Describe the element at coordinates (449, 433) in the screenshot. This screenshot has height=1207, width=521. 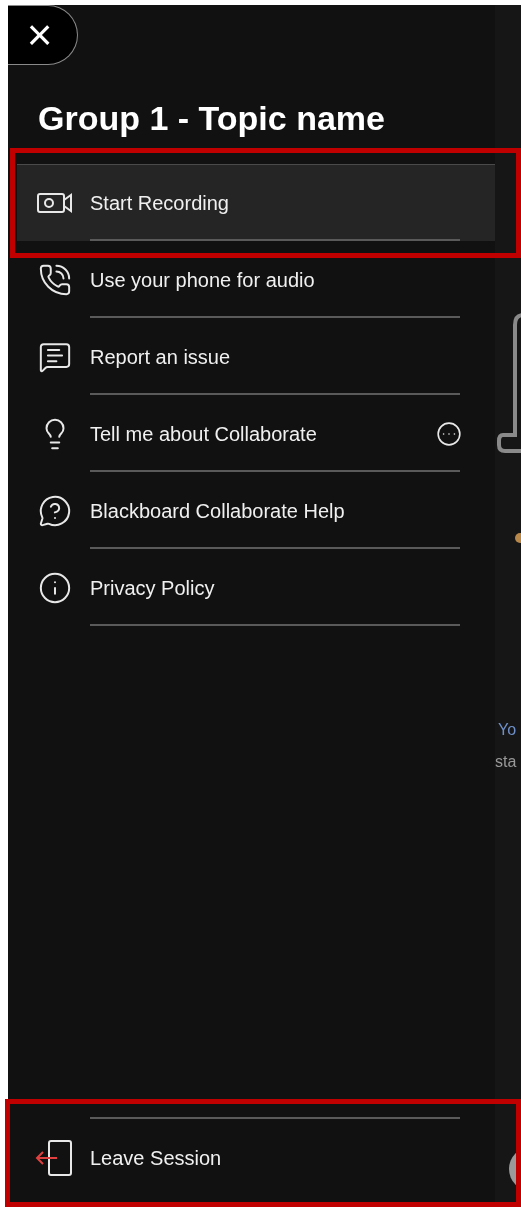
I see `more-options-icon` at that location.